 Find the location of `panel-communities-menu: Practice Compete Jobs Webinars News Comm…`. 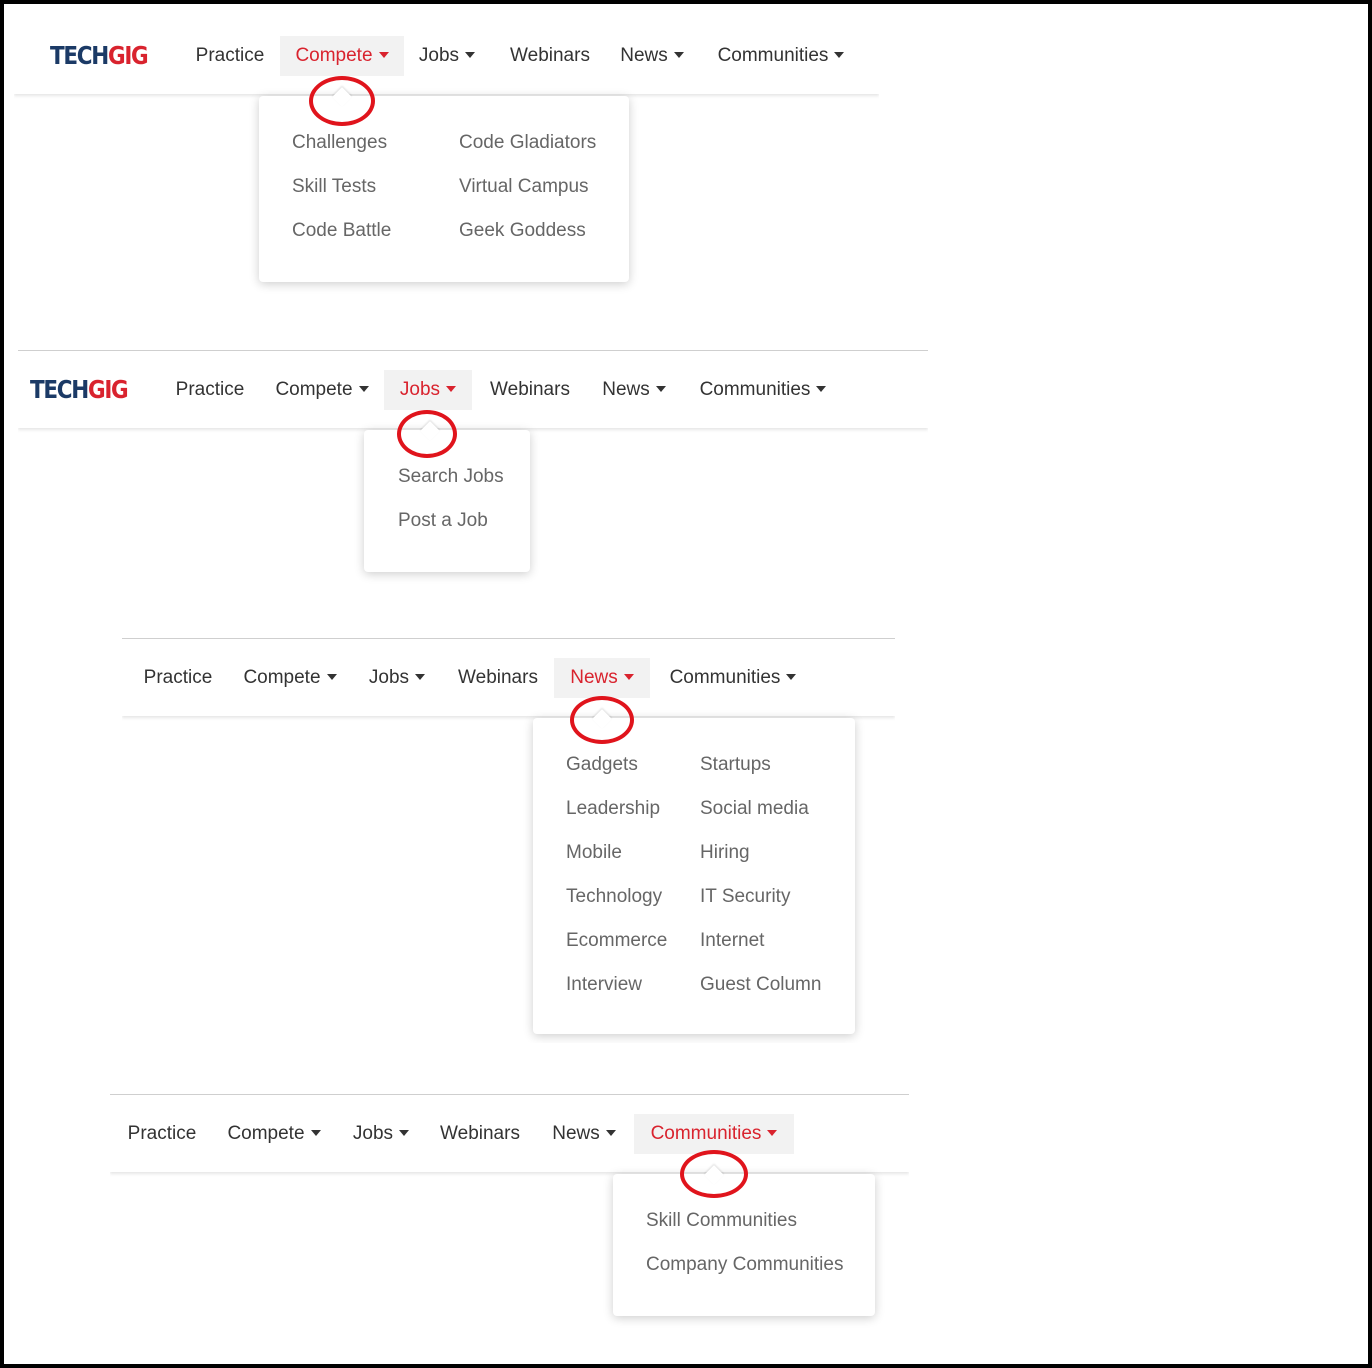

panel-communities-menu: Practice Compete Jobs Webinars News Comm… is located at coordinates (509, 1215).